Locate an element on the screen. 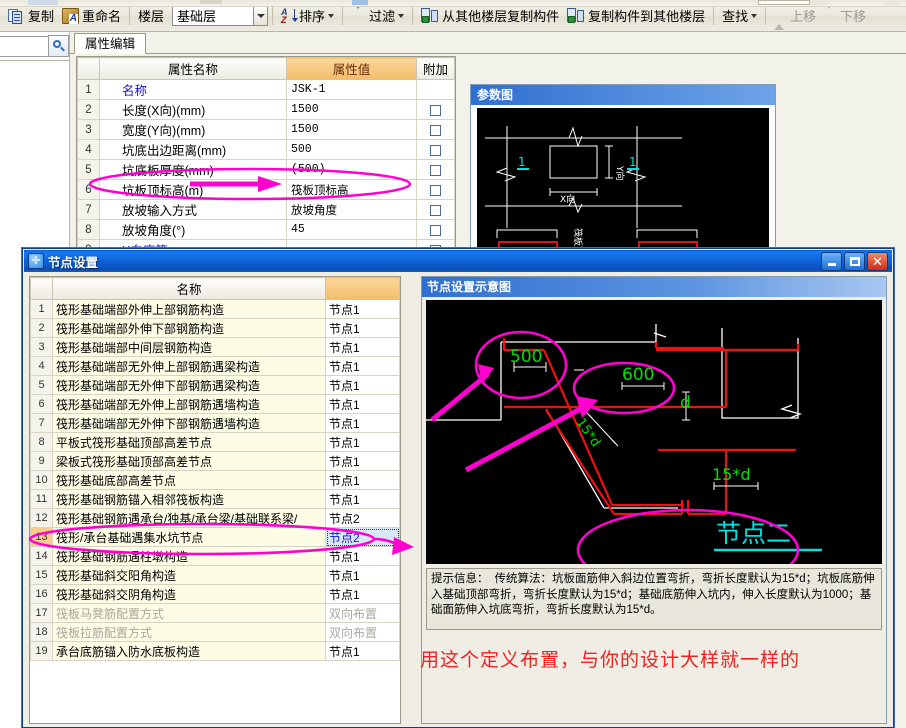 The height and width of the screenshot is (728, 906). table-row: 2 筏形基础端部外伸下部钢筋构造 节点1 is located at coordinates (215, 328).